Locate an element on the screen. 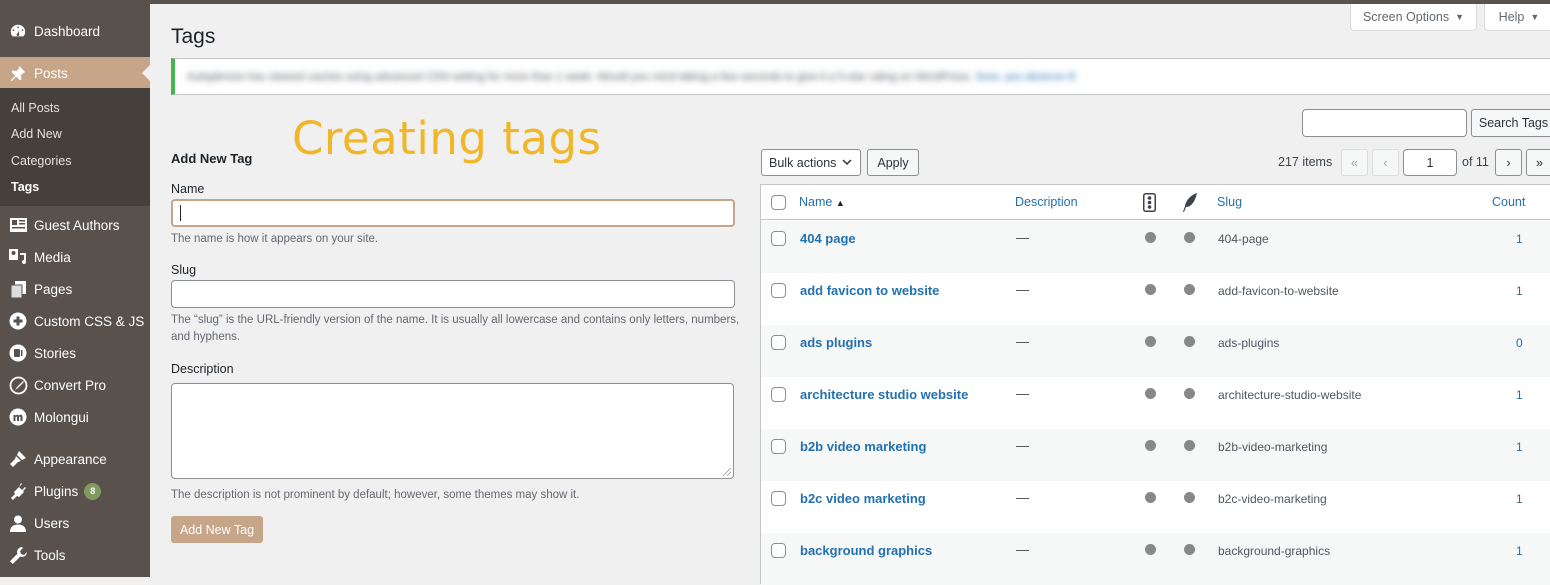 The width and height of the screenshot is (1550, 585). last-page-button: » is located at coordinates (1538, 162).